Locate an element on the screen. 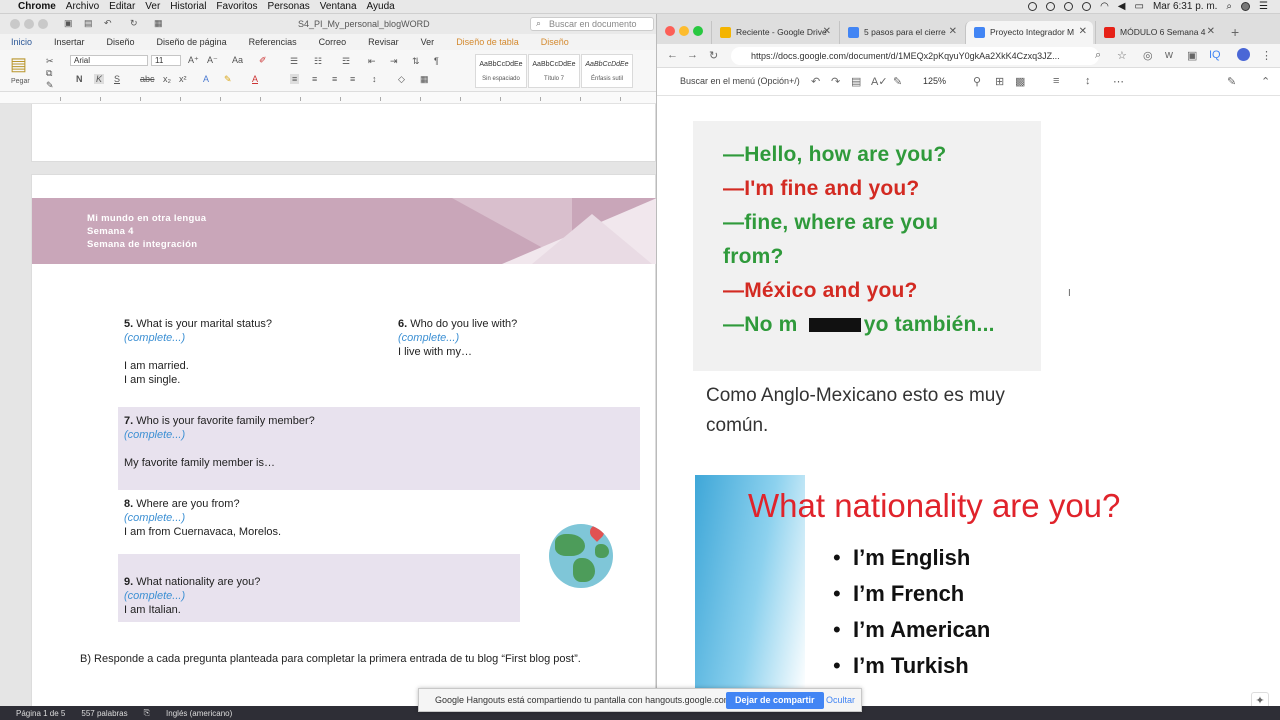 This screenshot has width=1280, height=720. bluetooth-icon is located at coordinates (1087, 6).